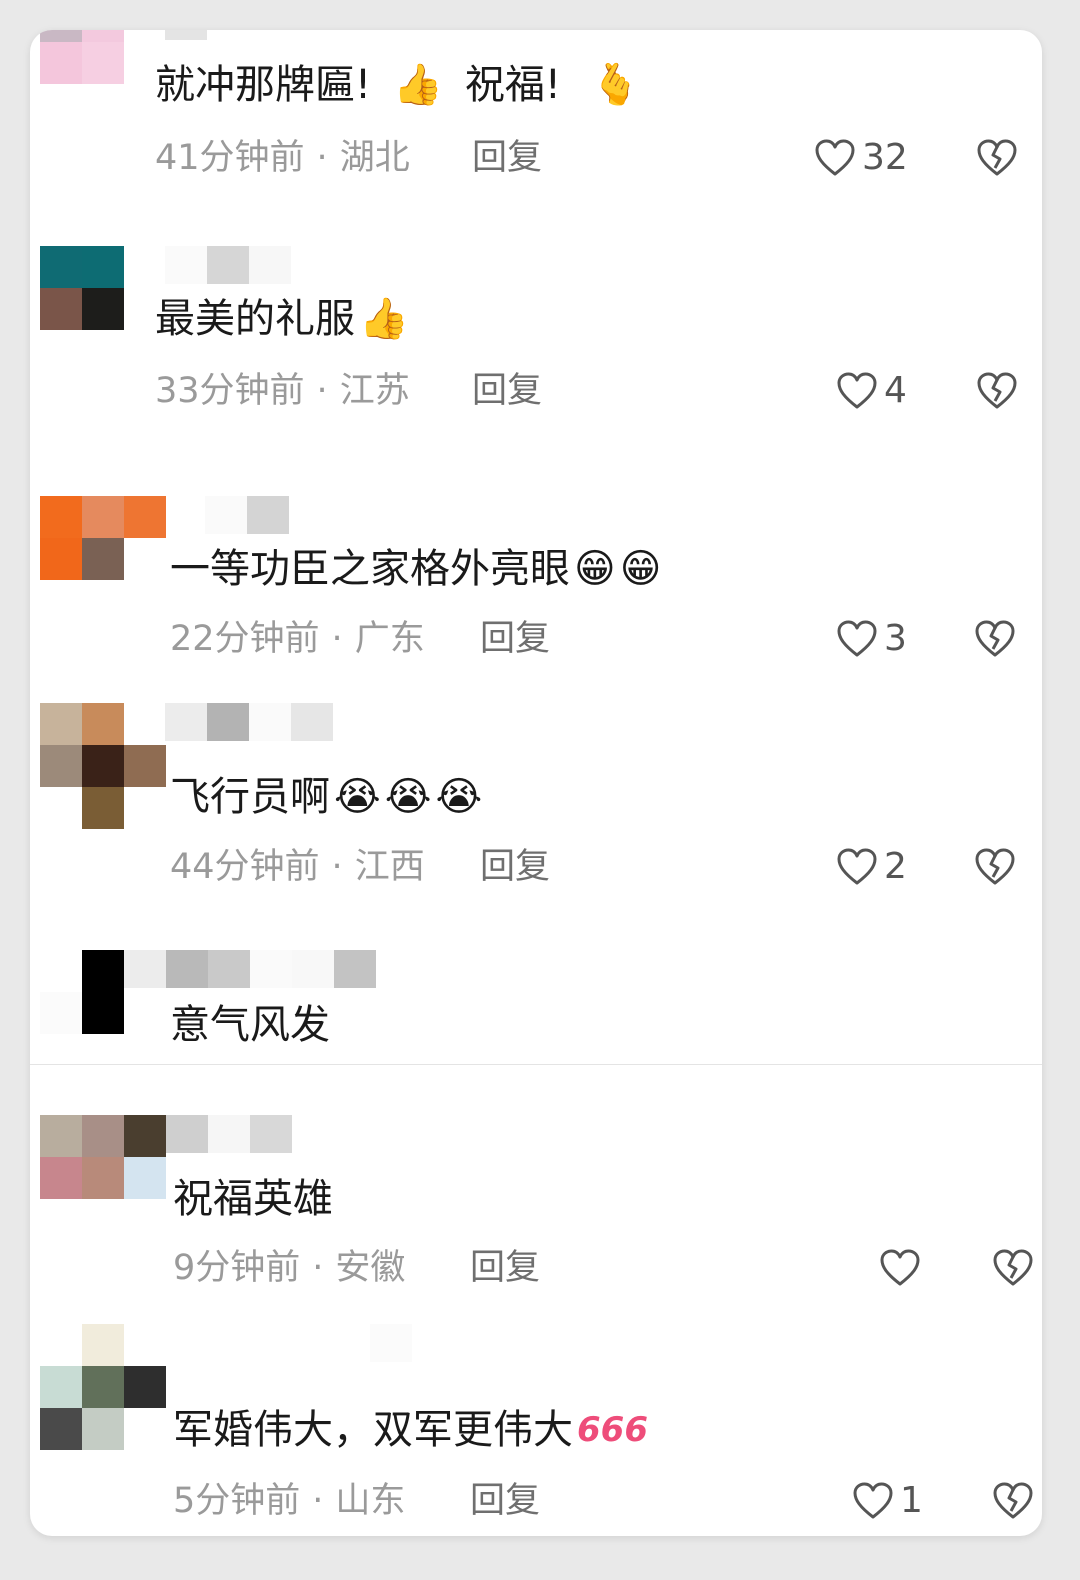 The width and height of the screenshot is (1080, 1580). I want to click on like-count: 32, so click(885, 157).